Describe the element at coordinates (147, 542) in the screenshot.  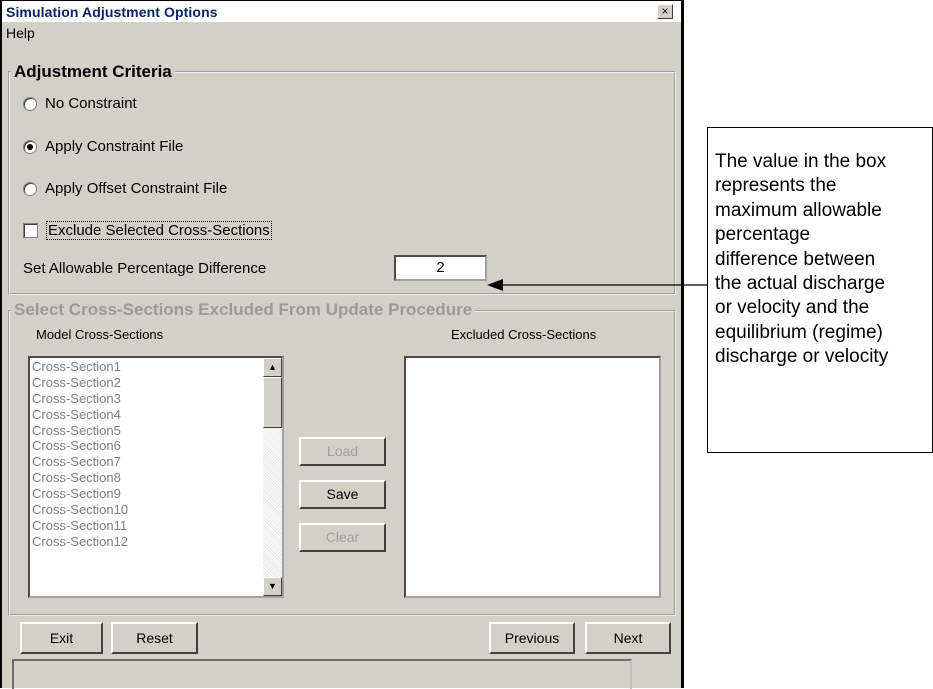
I see `list-item: Cross-Section12` at that location.